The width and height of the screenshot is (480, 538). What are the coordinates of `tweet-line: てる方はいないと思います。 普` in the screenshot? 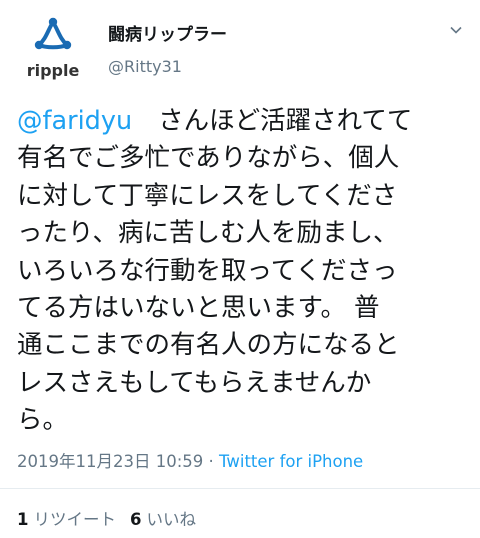 It's located at (198, 308).